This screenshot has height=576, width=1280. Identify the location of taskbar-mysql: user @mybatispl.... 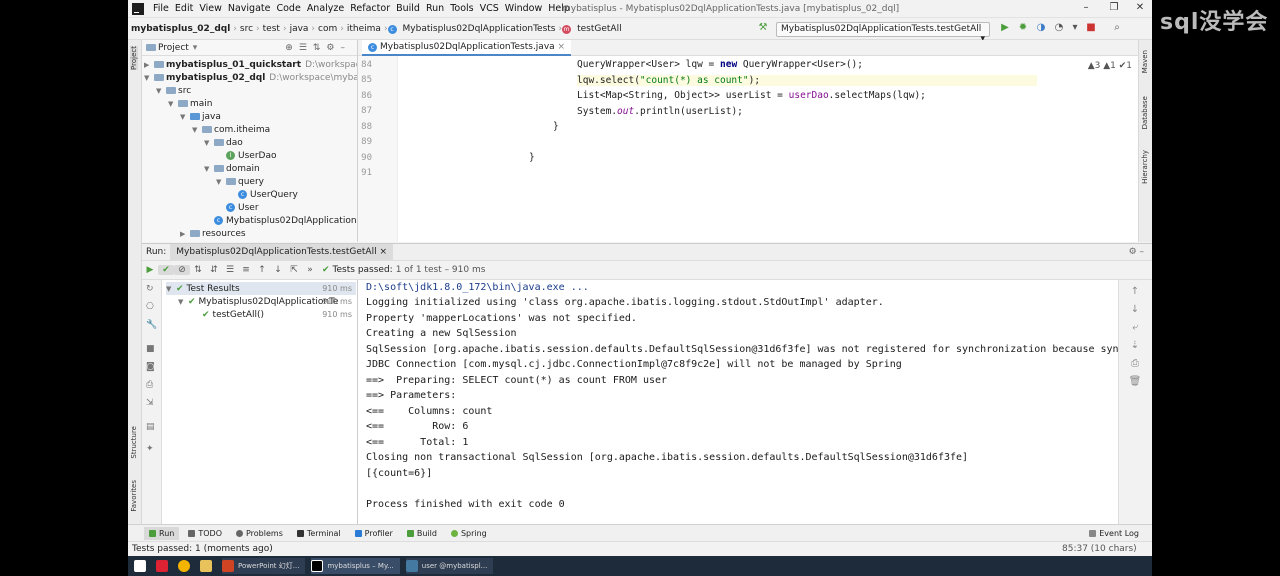
(449, 566).